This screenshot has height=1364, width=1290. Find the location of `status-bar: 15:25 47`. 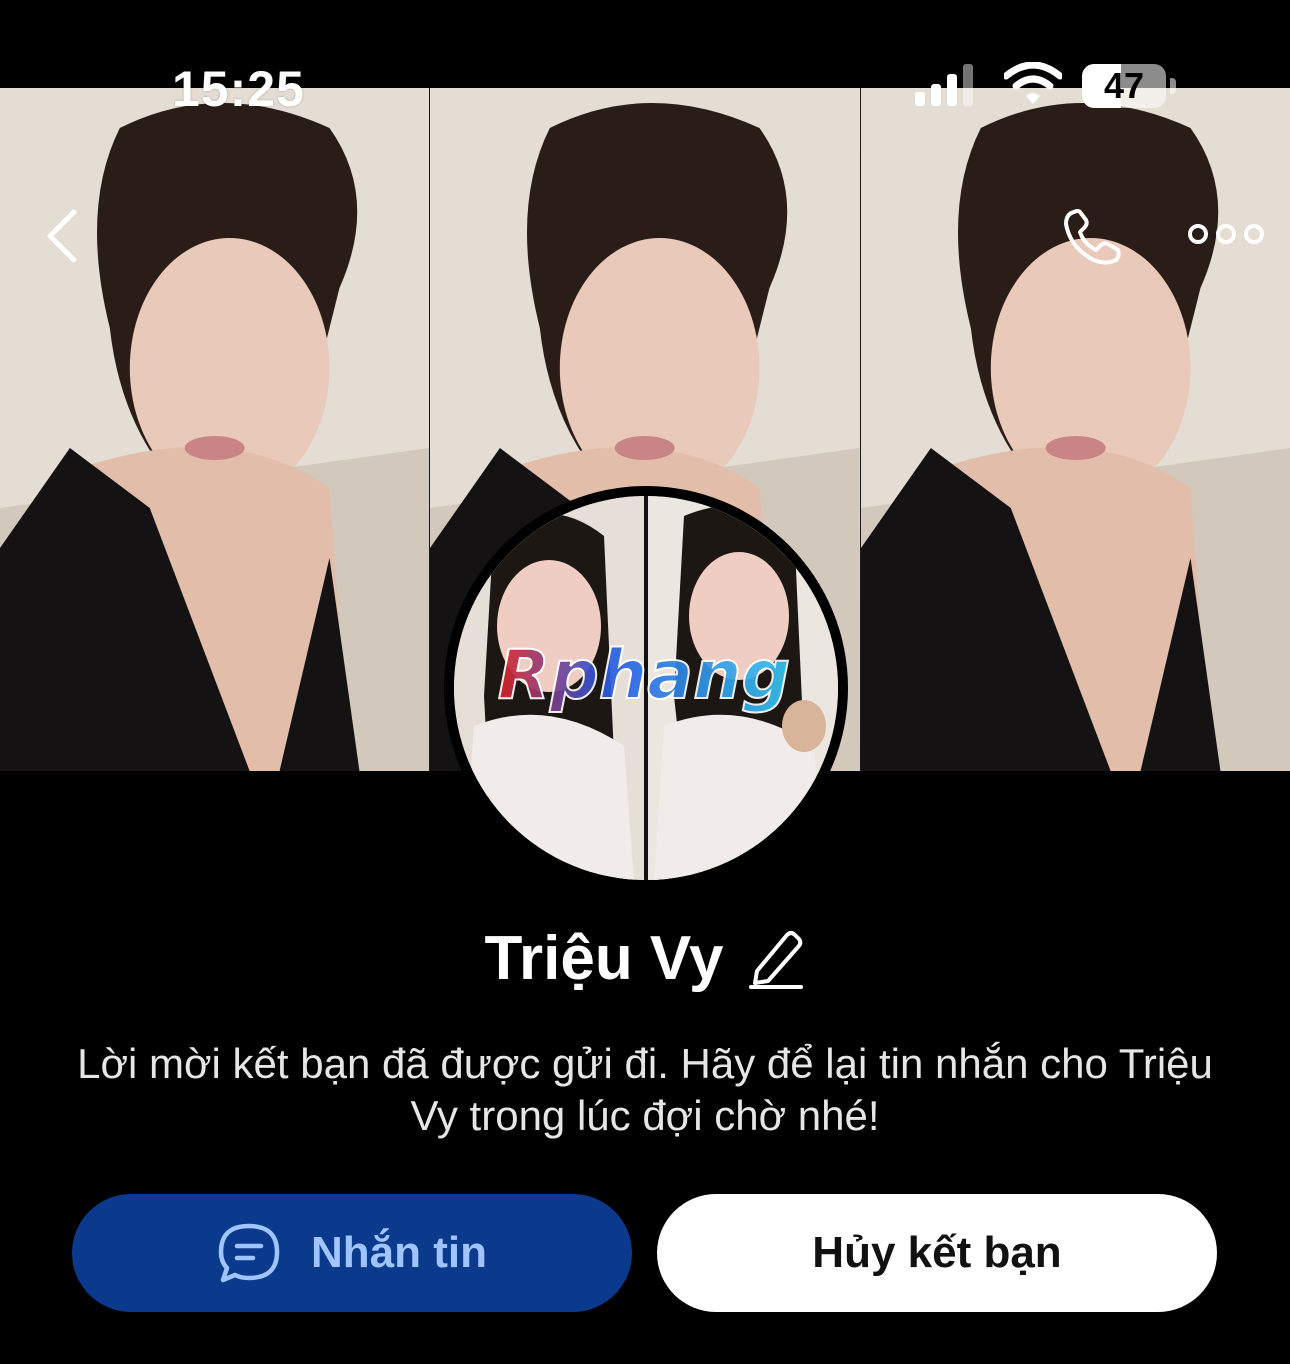

status-bar: 15:25 47 is located at coordinates (645, 60).